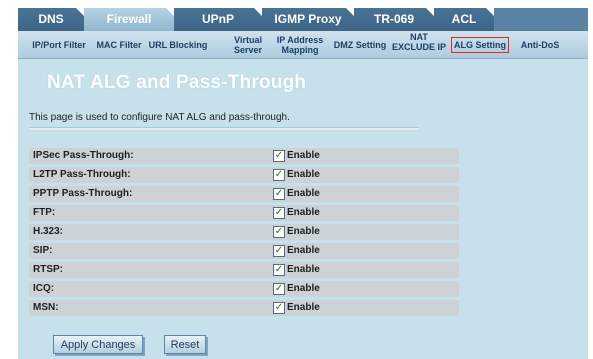  I want to click on ftp-enable-checkbox: ✓, so click(279, 213).